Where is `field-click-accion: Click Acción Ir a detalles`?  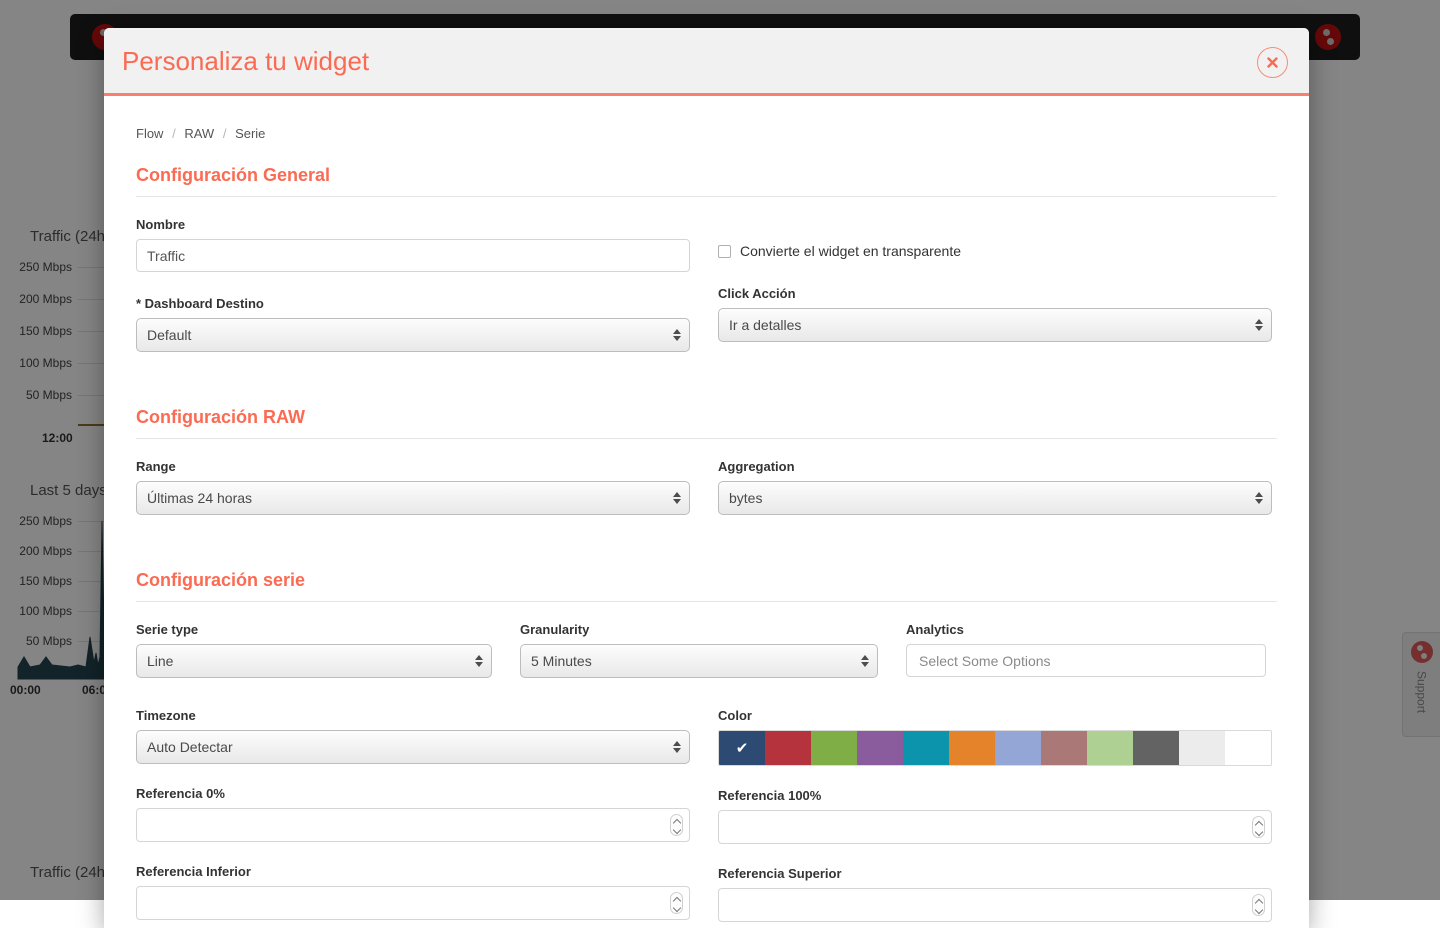
field-click-accion: Click Acción Ir a detalles is located at coordinates (995, 314).